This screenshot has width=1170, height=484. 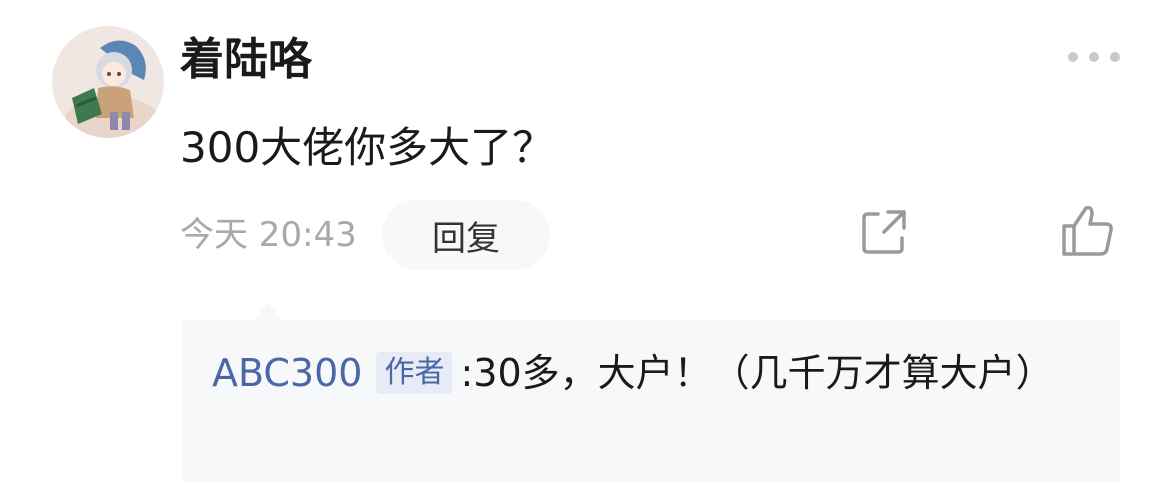 I want to click on author-badge: 作者, so click(x=414, y=373).